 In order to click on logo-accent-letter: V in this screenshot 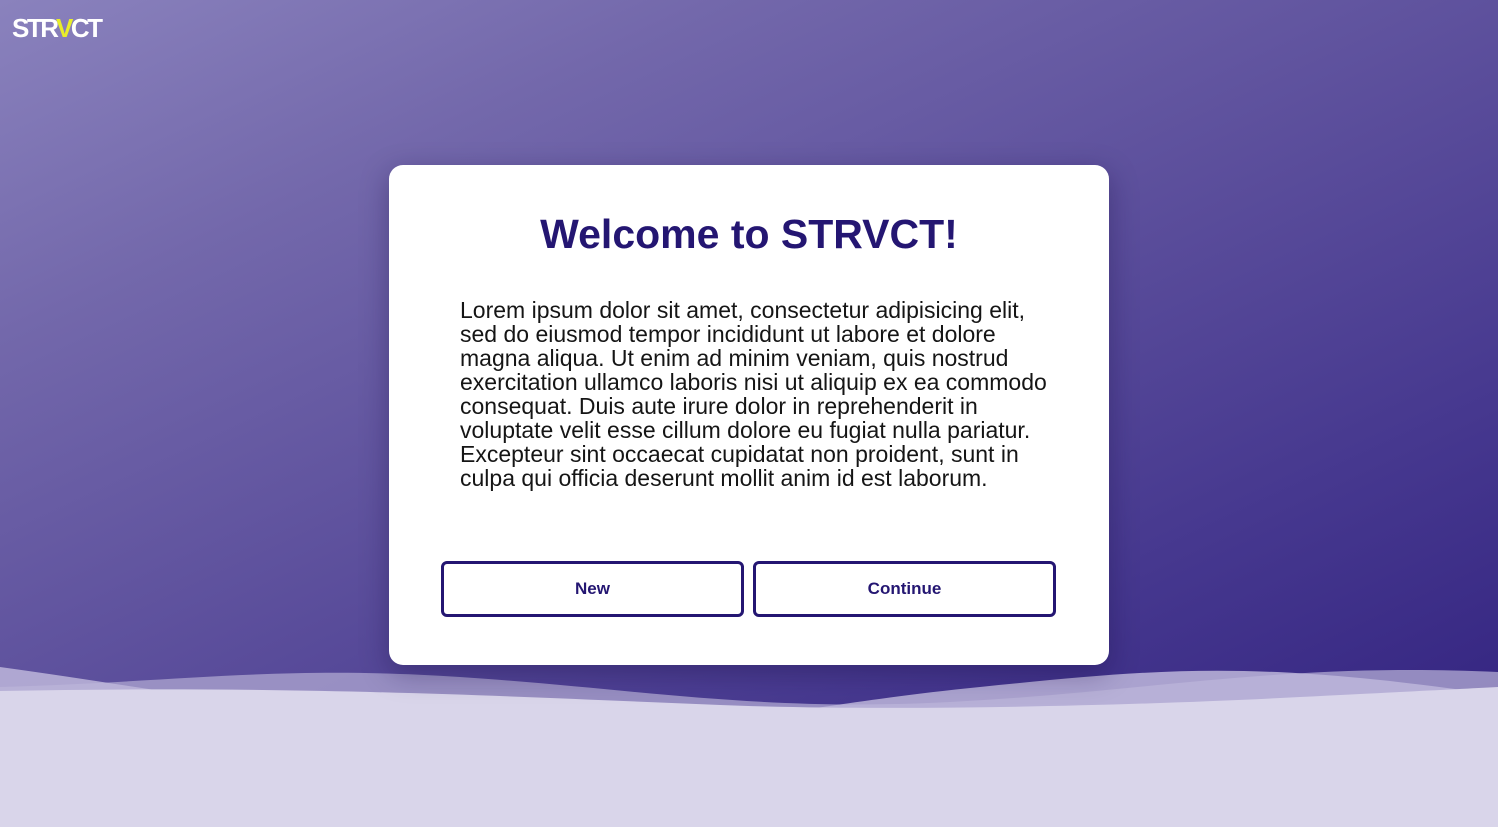, I will do `click(64, 28)`.